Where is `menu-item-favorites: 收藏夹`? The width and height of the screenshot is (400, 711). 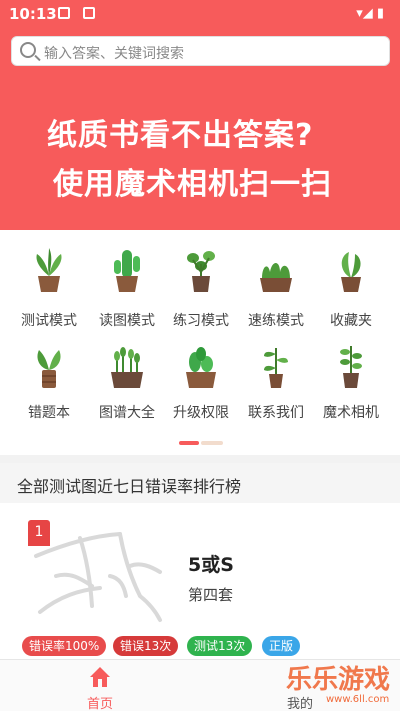
menu-item-favorites: 收藏夹 is located at coordinates (351, 285).